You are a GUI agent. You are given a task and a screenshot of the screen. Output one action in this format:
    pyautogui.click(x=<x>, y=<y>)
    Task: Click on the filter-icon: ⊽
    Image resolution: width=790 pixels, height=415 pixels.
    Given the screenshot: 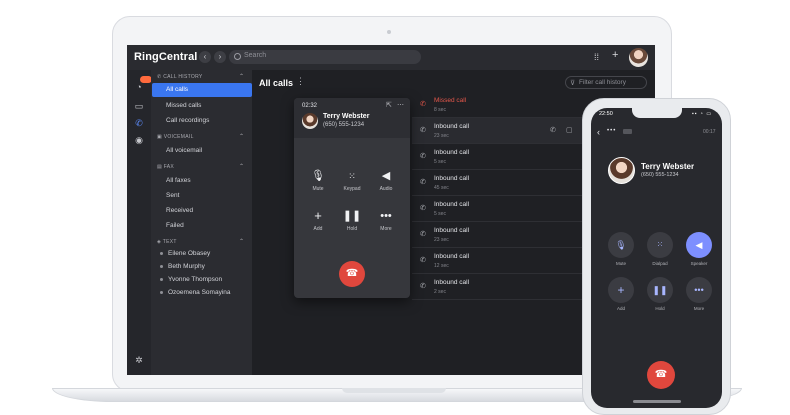 What is the action you would take?
    pyautogui.click(x=573, y=83)
    